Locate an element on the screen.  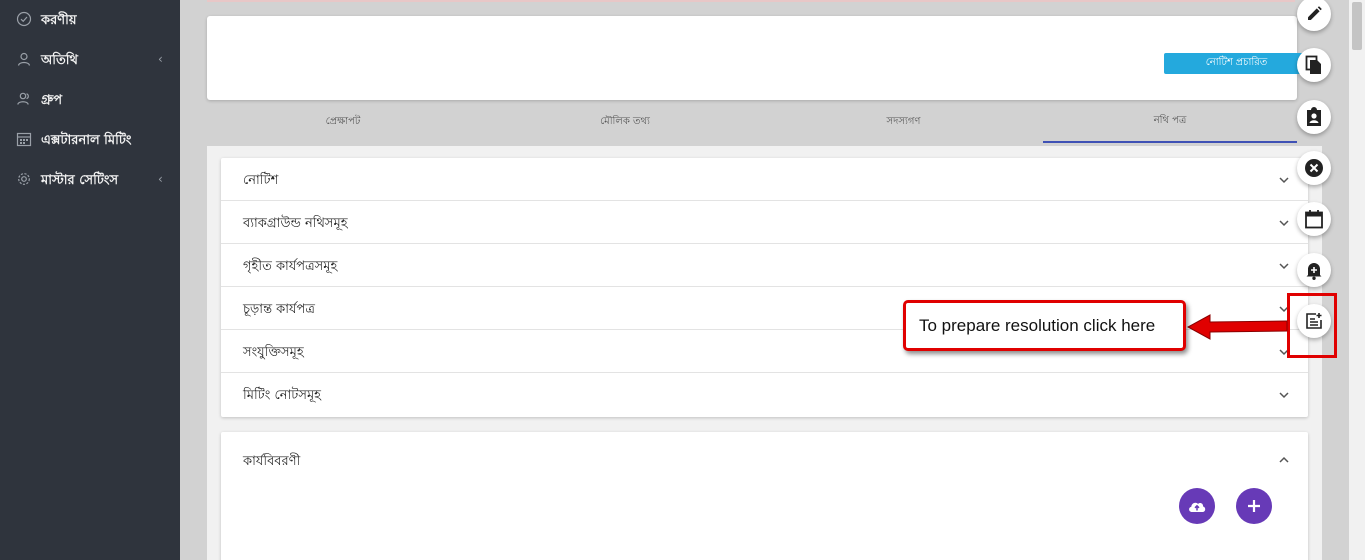
sidebar-item-master-settings: মাস্টার সেটিংস ‹ is located at coordinates (90, 180).